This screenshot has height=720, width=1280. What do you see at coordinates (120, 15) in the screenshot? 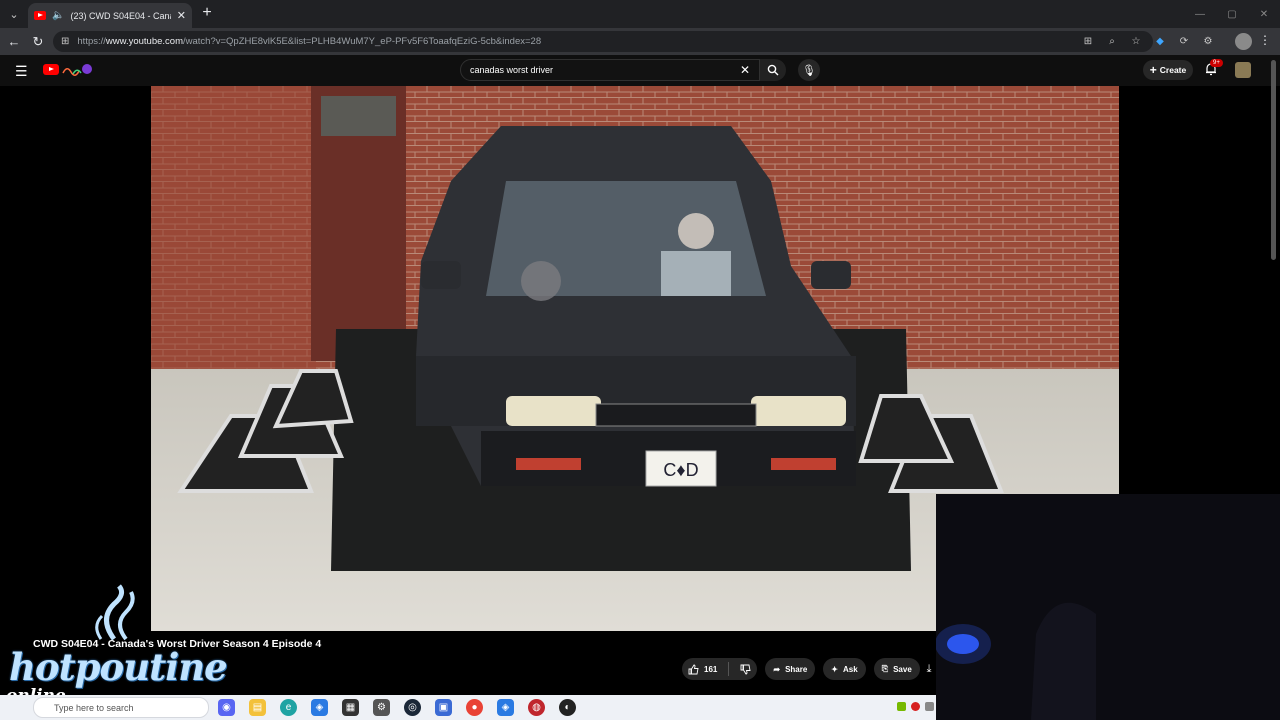
I see `tab-title: (23) CWD S04E04 - Canada's W` at bounding box center [120, 15].